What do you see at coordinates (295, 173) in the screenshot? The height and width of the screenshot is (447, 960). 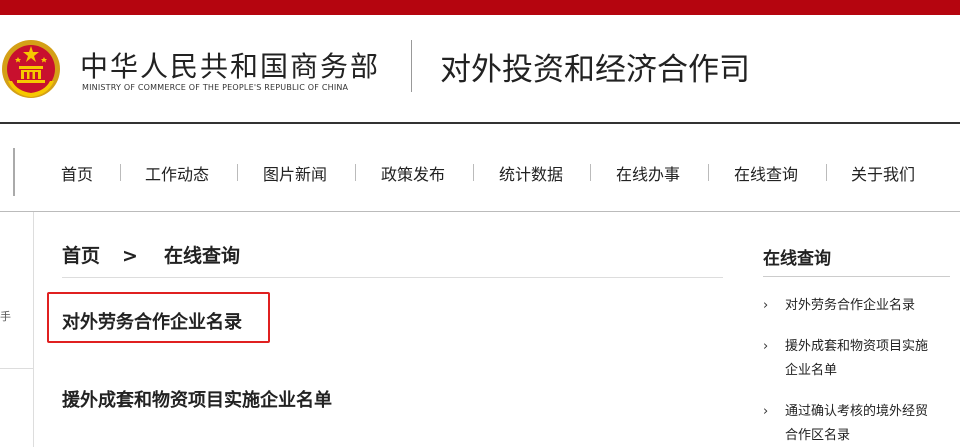 I see `nav-item-photo-news: 图片新闻` at bounding box center [295, 173].